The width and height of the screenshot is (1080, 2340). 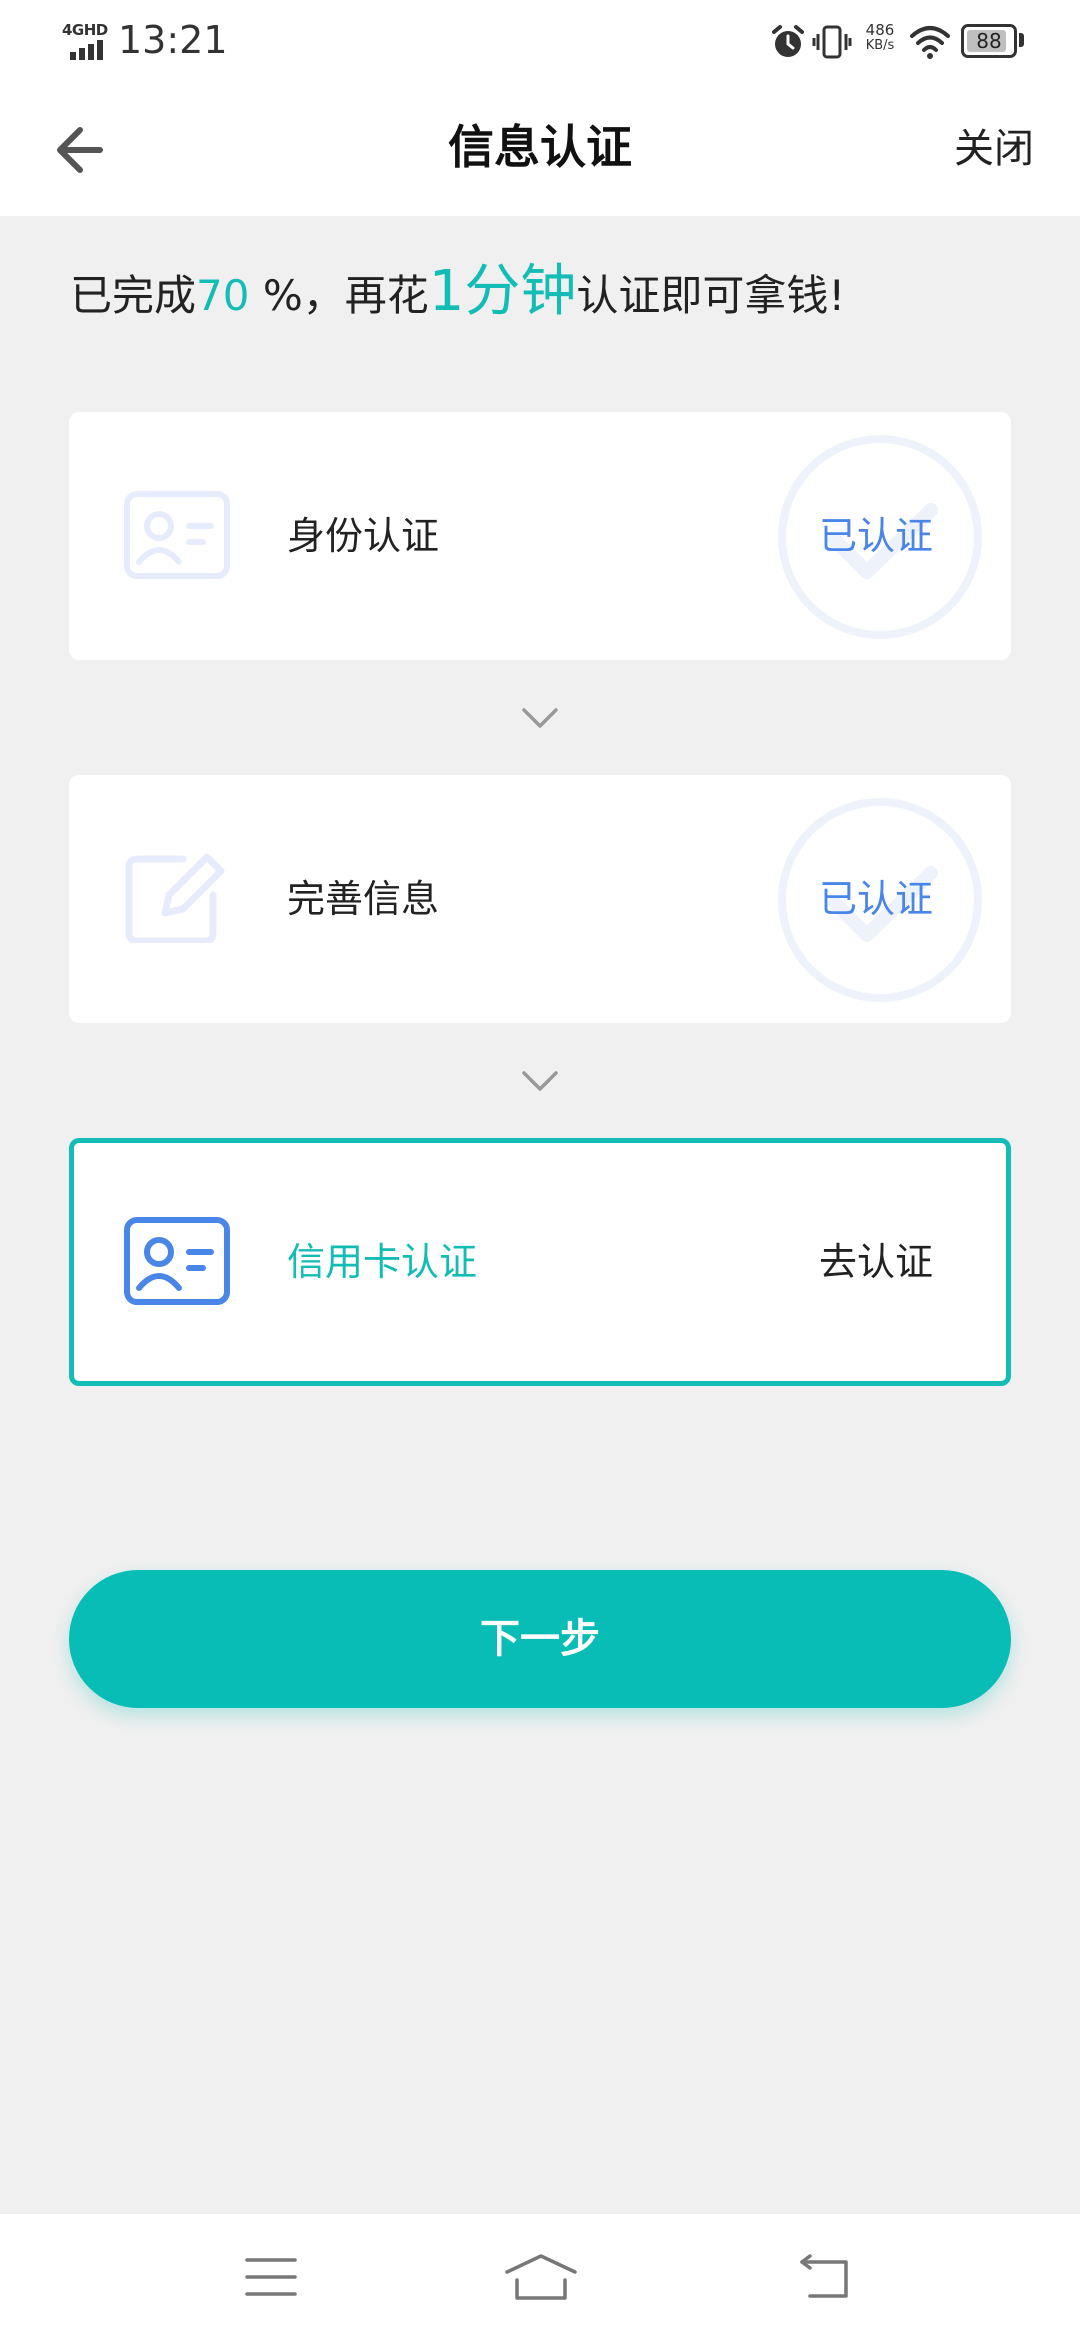 I want to click on wifi-icon, so click(x=930, y=42).